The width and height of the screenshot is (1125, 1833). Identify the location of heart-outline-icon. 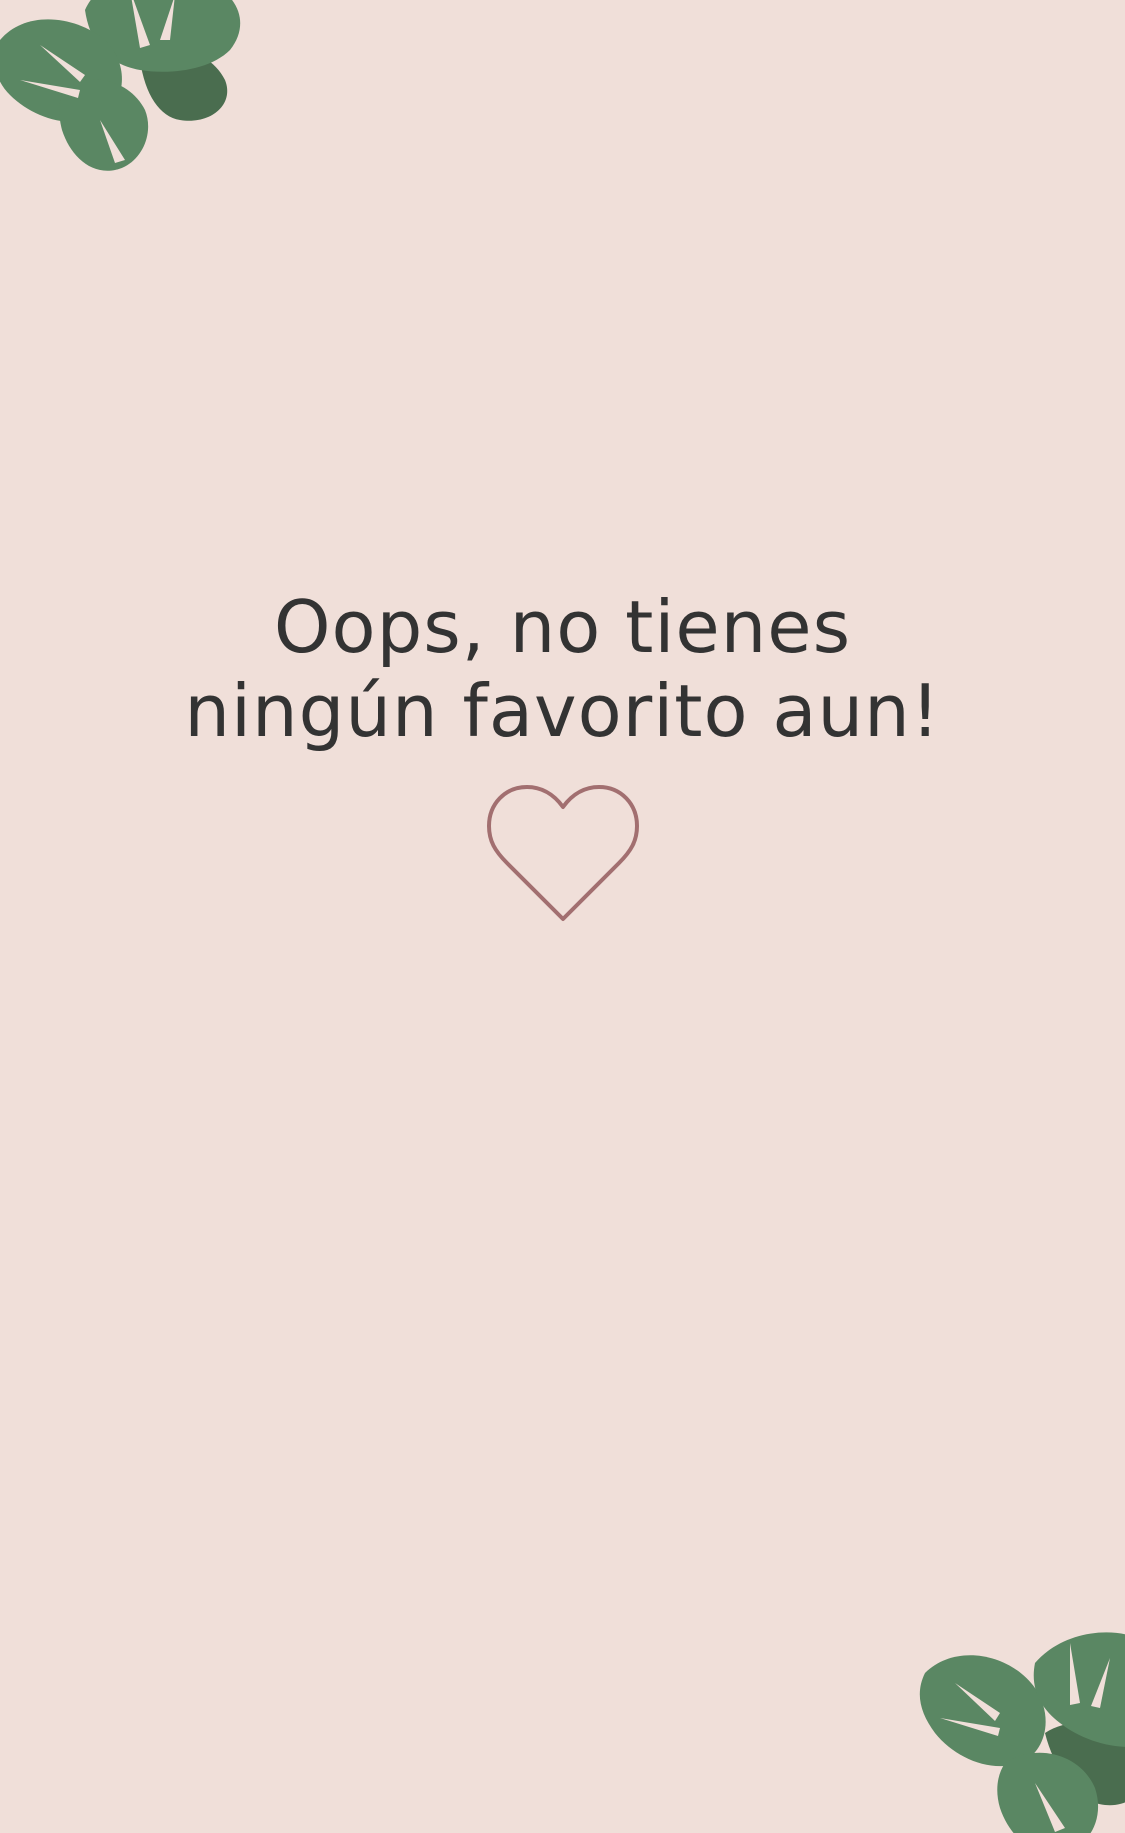
(562, 853).